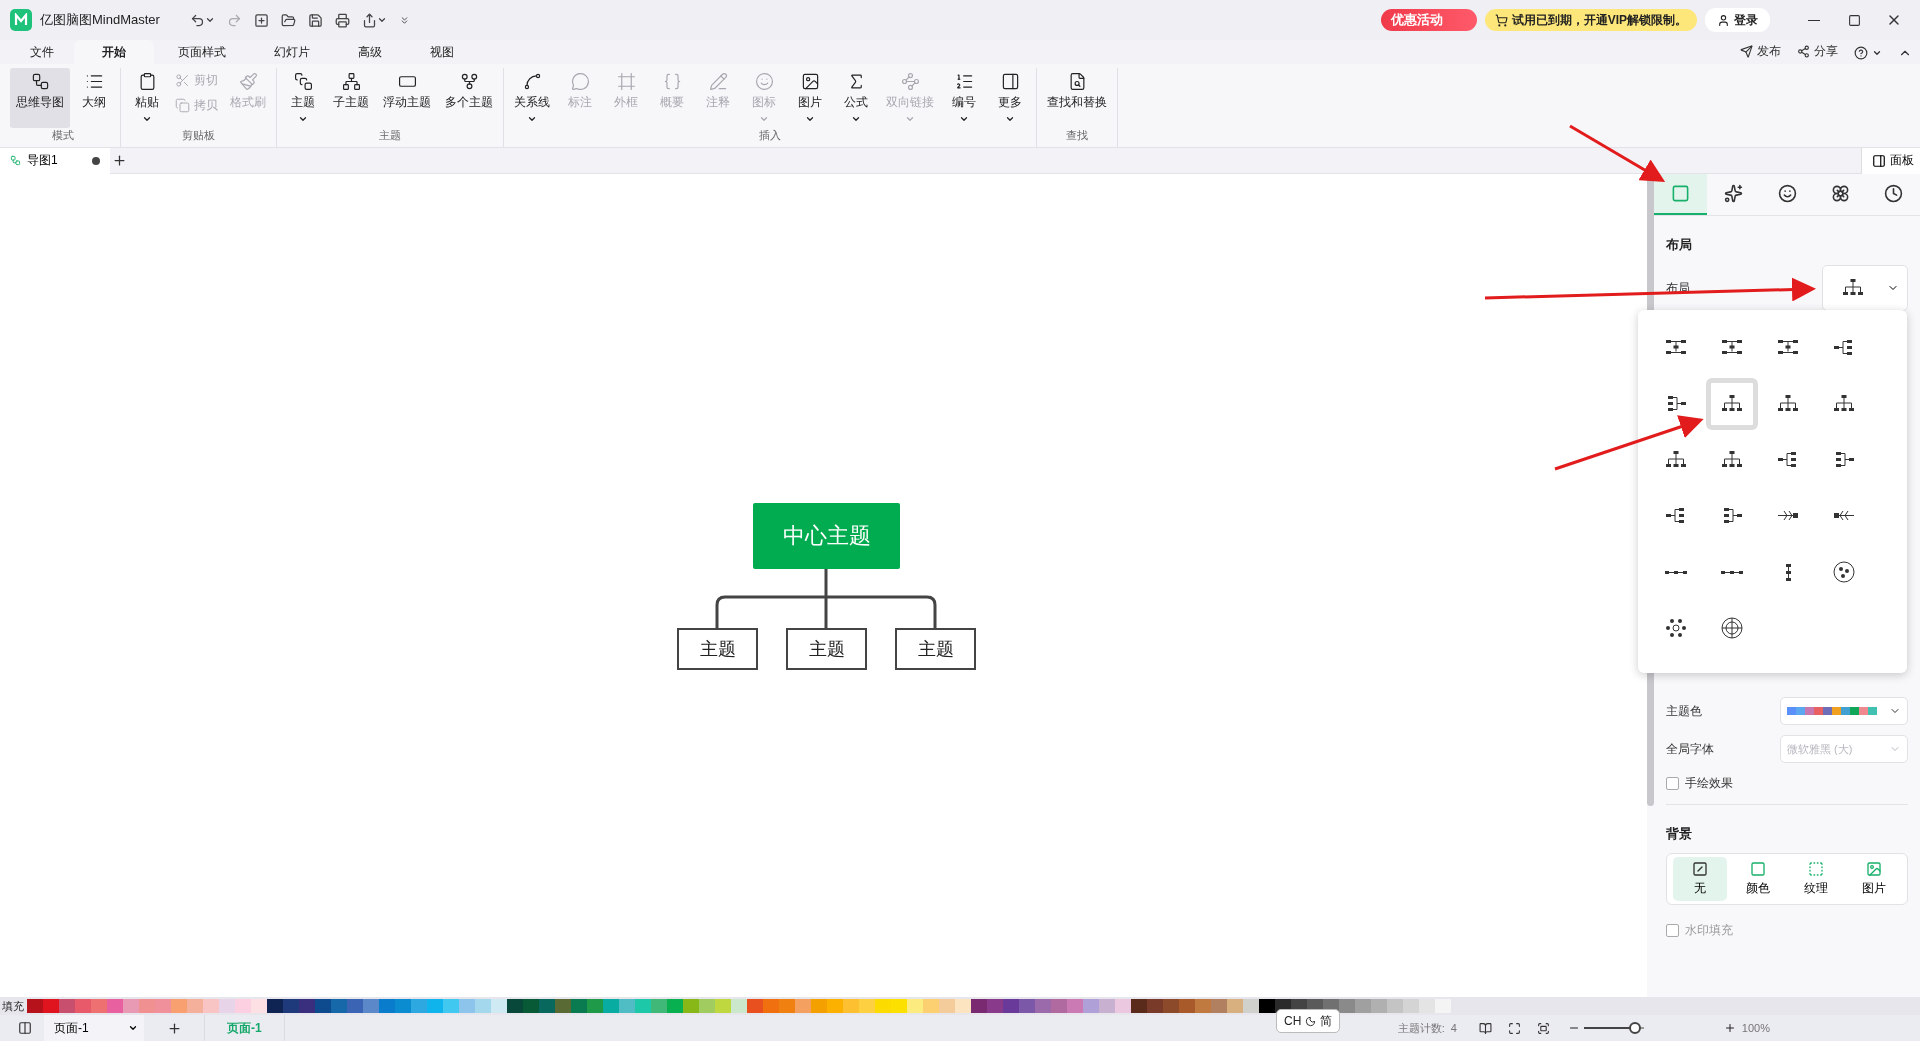  What do you see at coordinates (1874, 879) in the screenshot?
I see `background-option: 图片` at bounding box center [1874, 879].